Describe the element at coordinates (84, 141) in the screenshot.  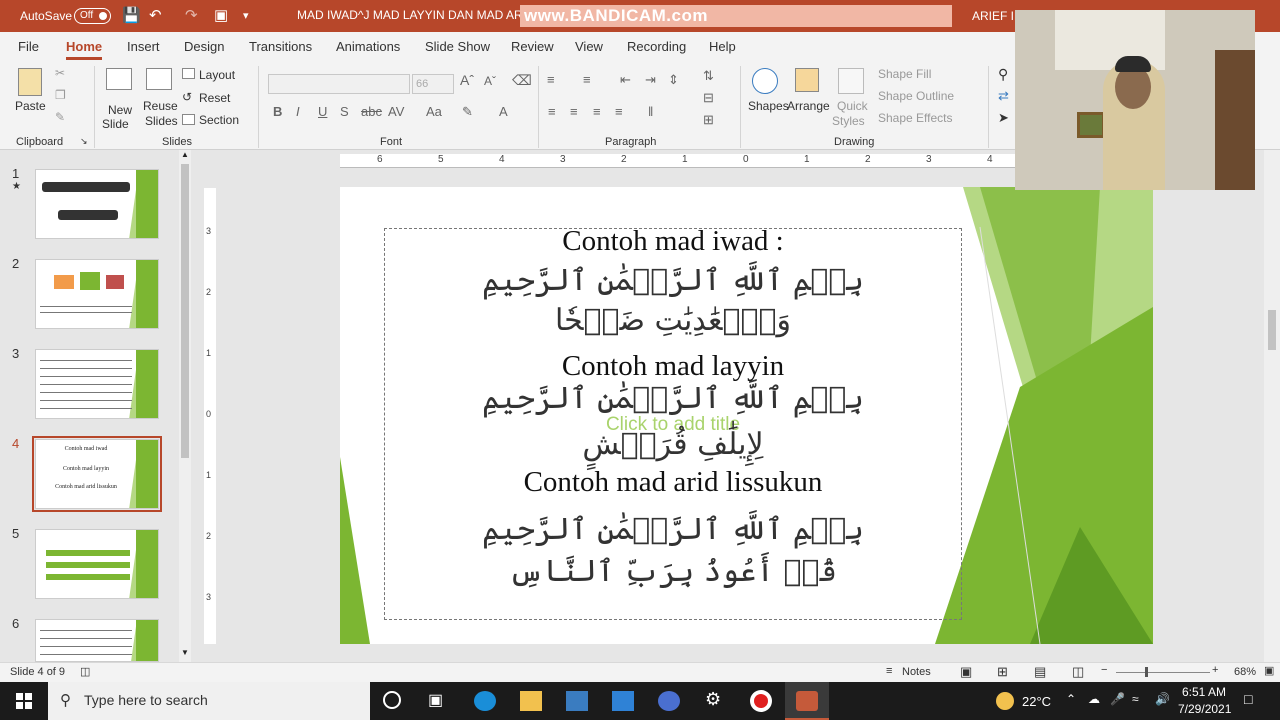
I see `clipboard-launcher-icon: ↘` at that location.